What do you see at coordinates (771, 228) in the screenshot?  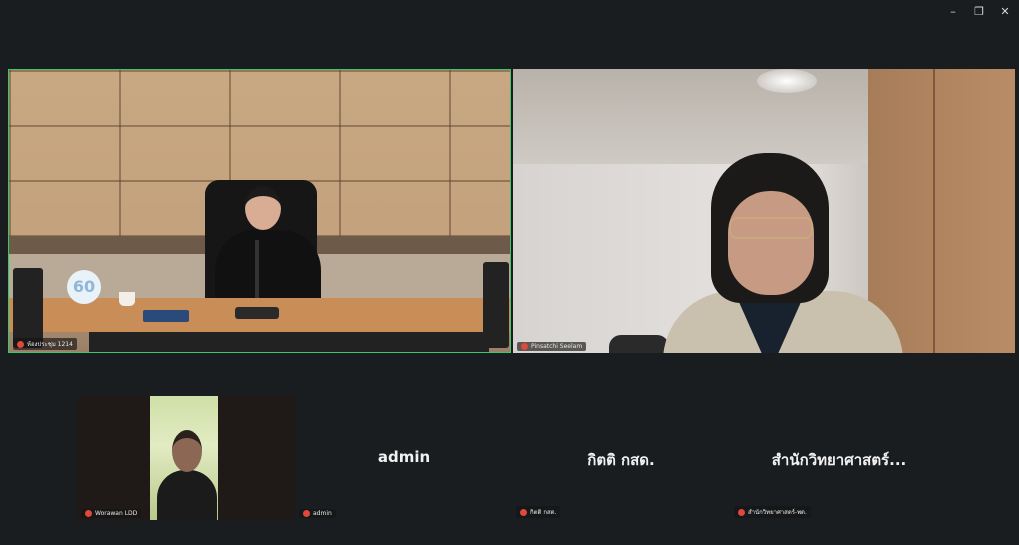 I see `participant-glasses` at bounding box center [771, 228].